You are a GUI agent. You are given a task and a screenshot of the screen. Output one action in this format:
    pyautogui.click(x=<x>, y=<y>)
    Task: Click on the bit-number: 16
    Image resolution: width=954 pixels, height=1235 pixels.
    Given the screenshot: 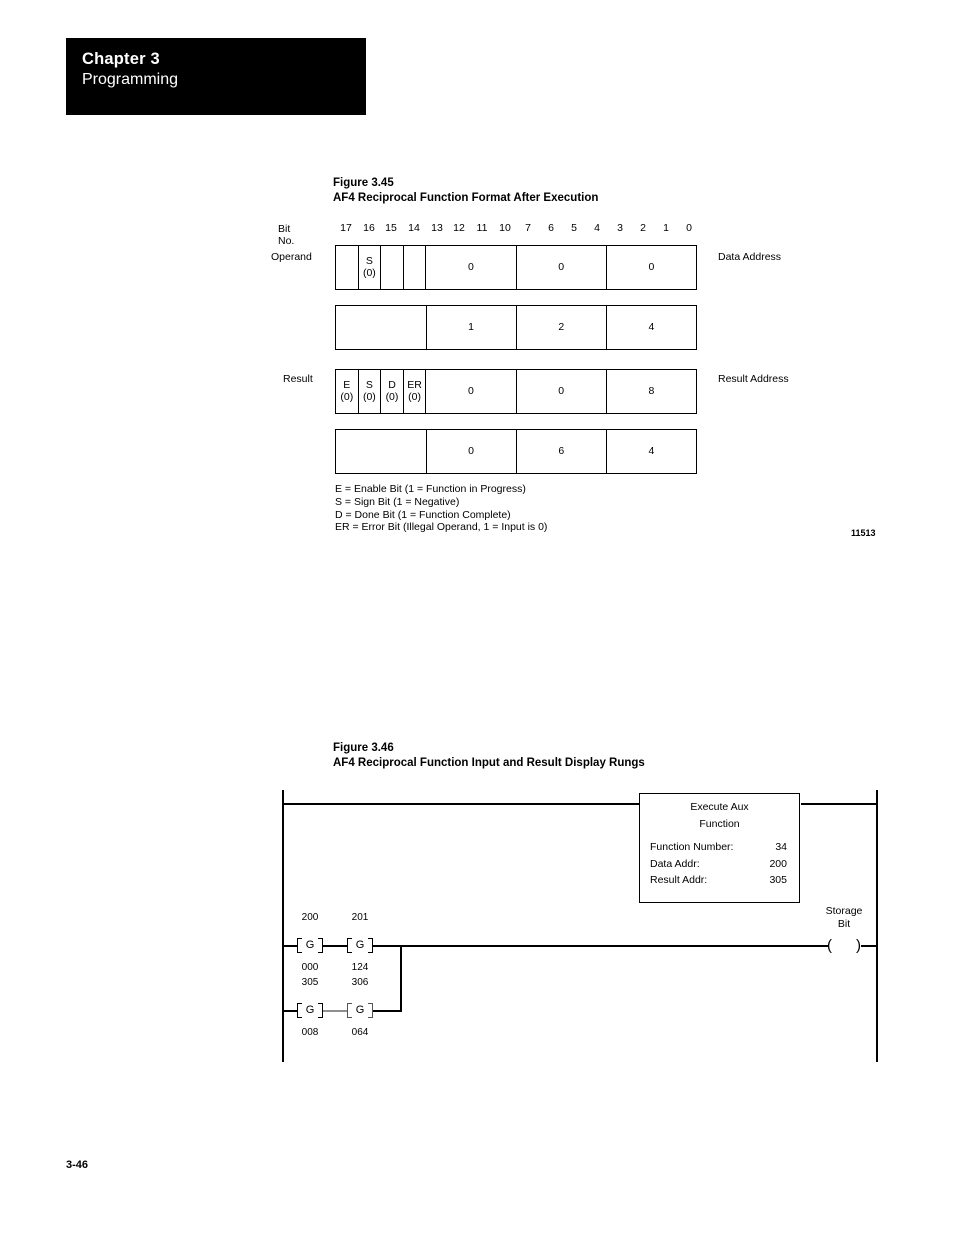 What is the action you would take?
    pyautogui.click(x=369, y=228)
    